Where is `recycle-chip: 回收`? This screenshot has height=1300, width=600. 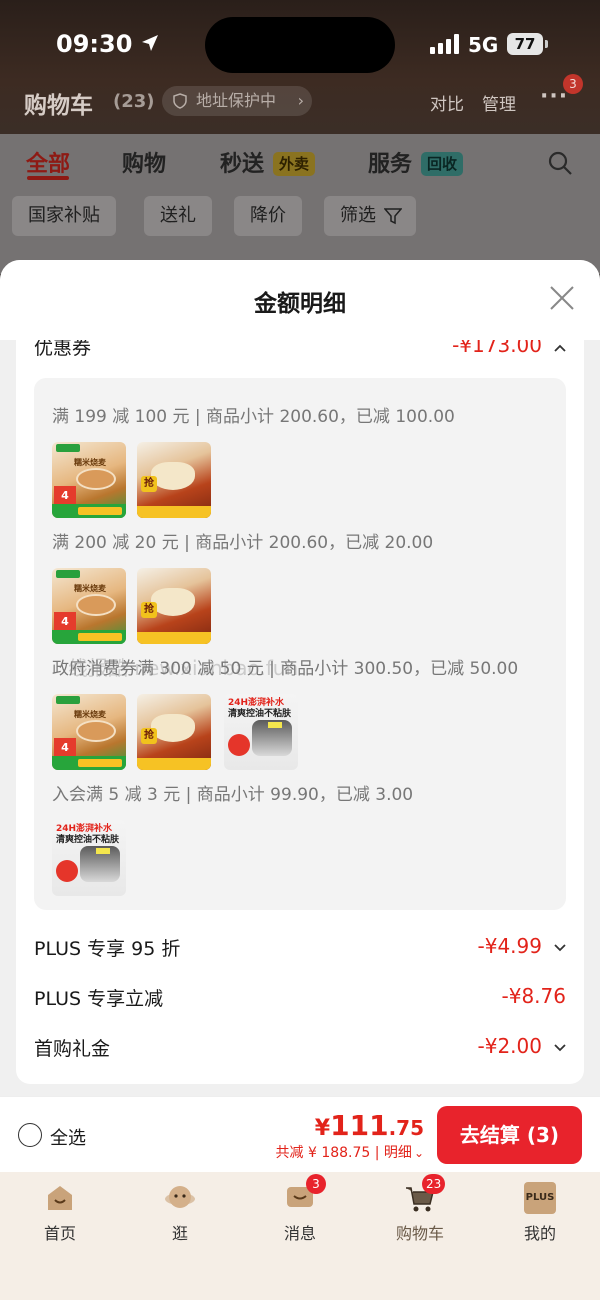
recycle-chip: 回收 is located at coordinates (442, 164).